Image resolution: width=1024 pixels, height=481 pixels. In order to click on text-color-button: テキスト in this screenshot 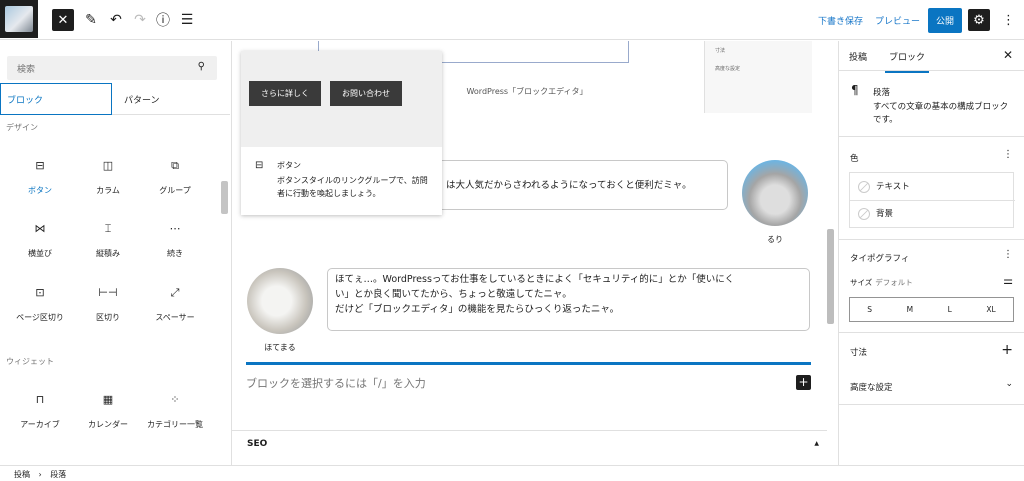, I will do `click(932, 187)`.